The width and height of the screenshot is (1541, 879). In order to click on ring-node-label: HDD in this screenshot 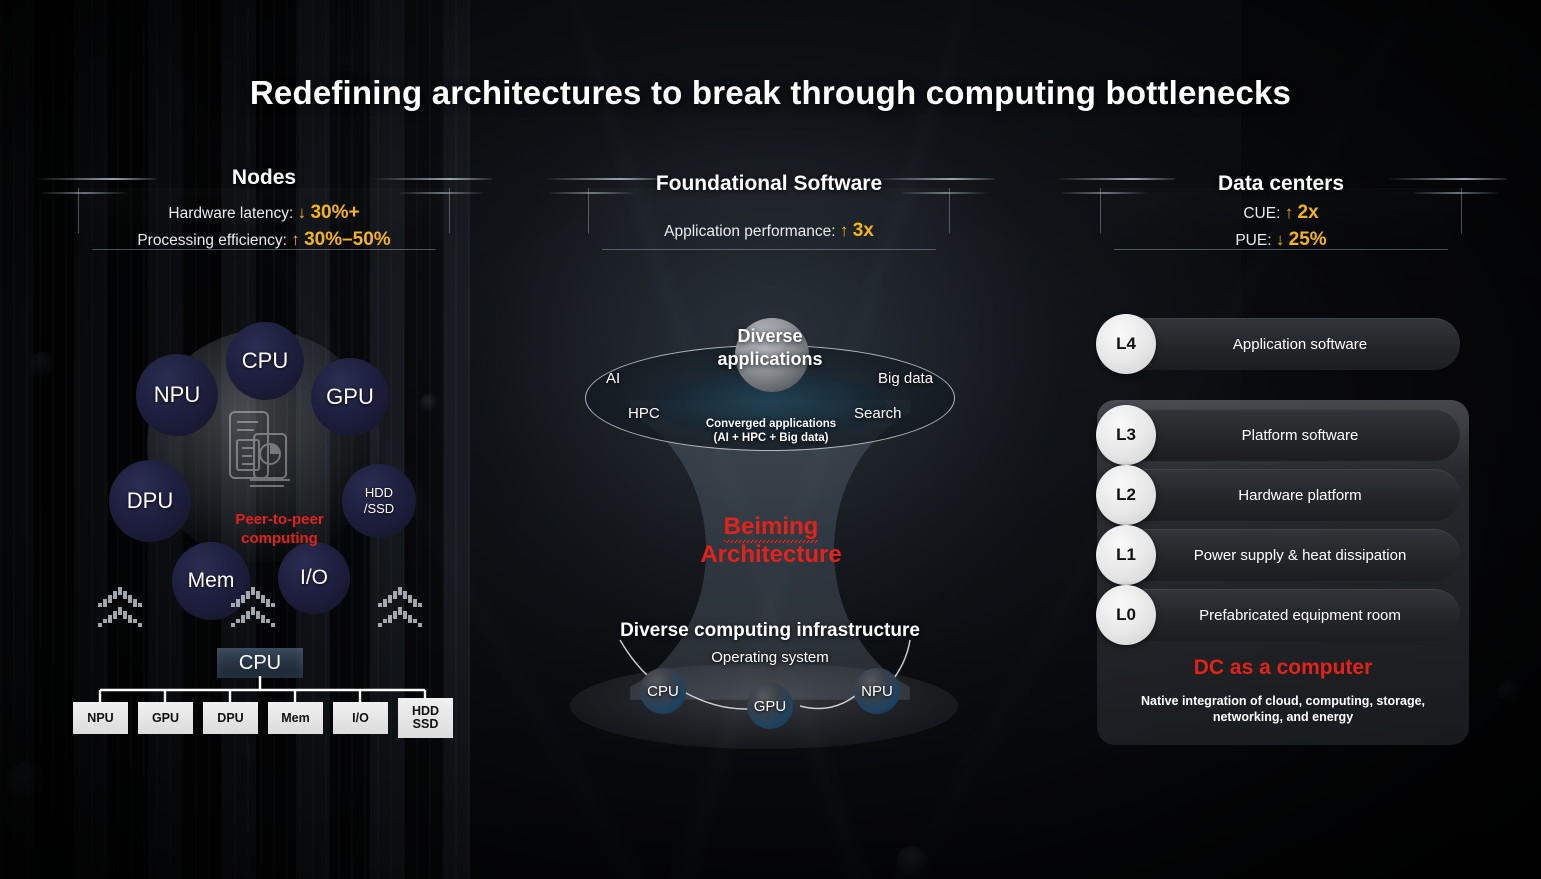, I will do `click(379, 492)`.